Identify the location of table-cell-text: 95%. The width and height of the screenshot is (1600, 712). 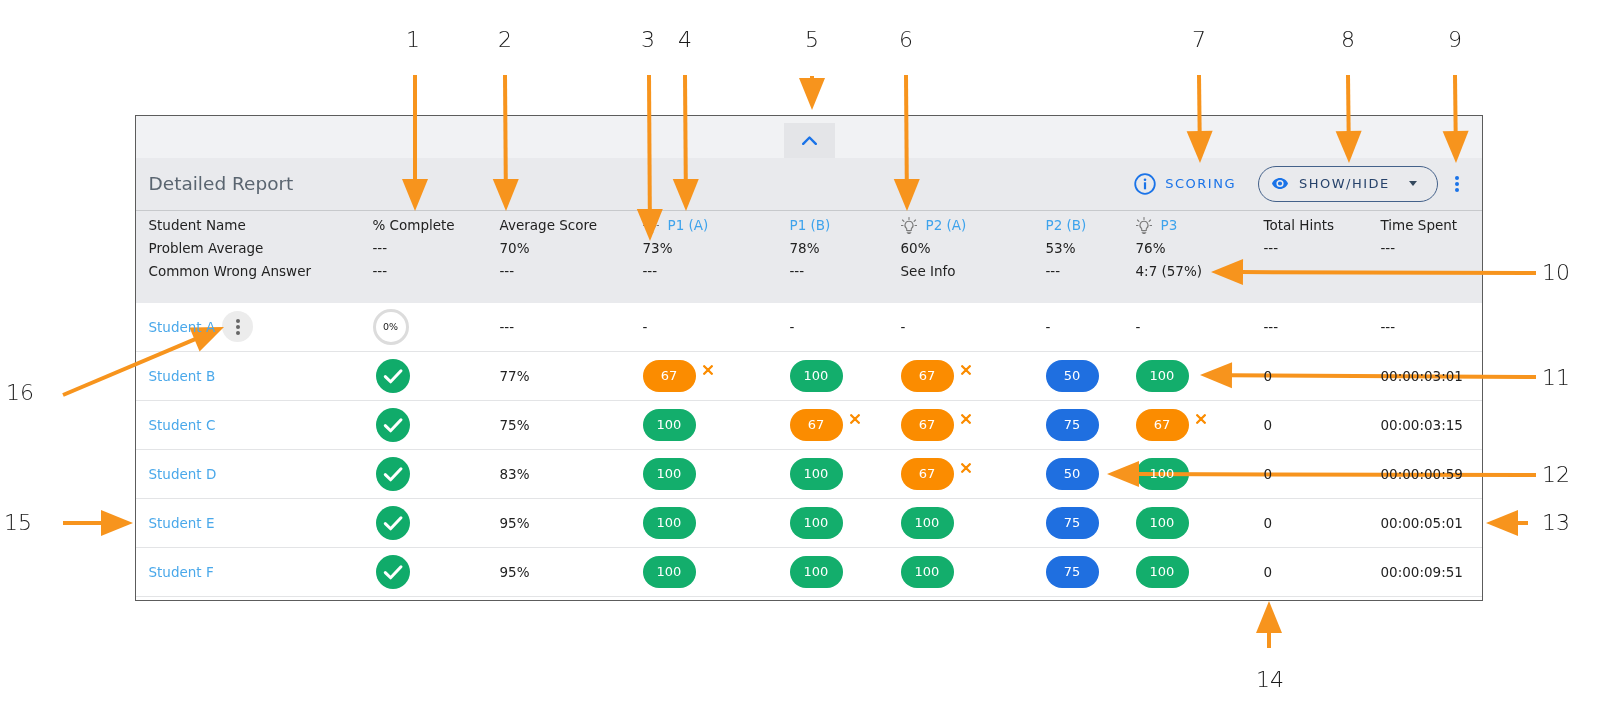
(515, 571).